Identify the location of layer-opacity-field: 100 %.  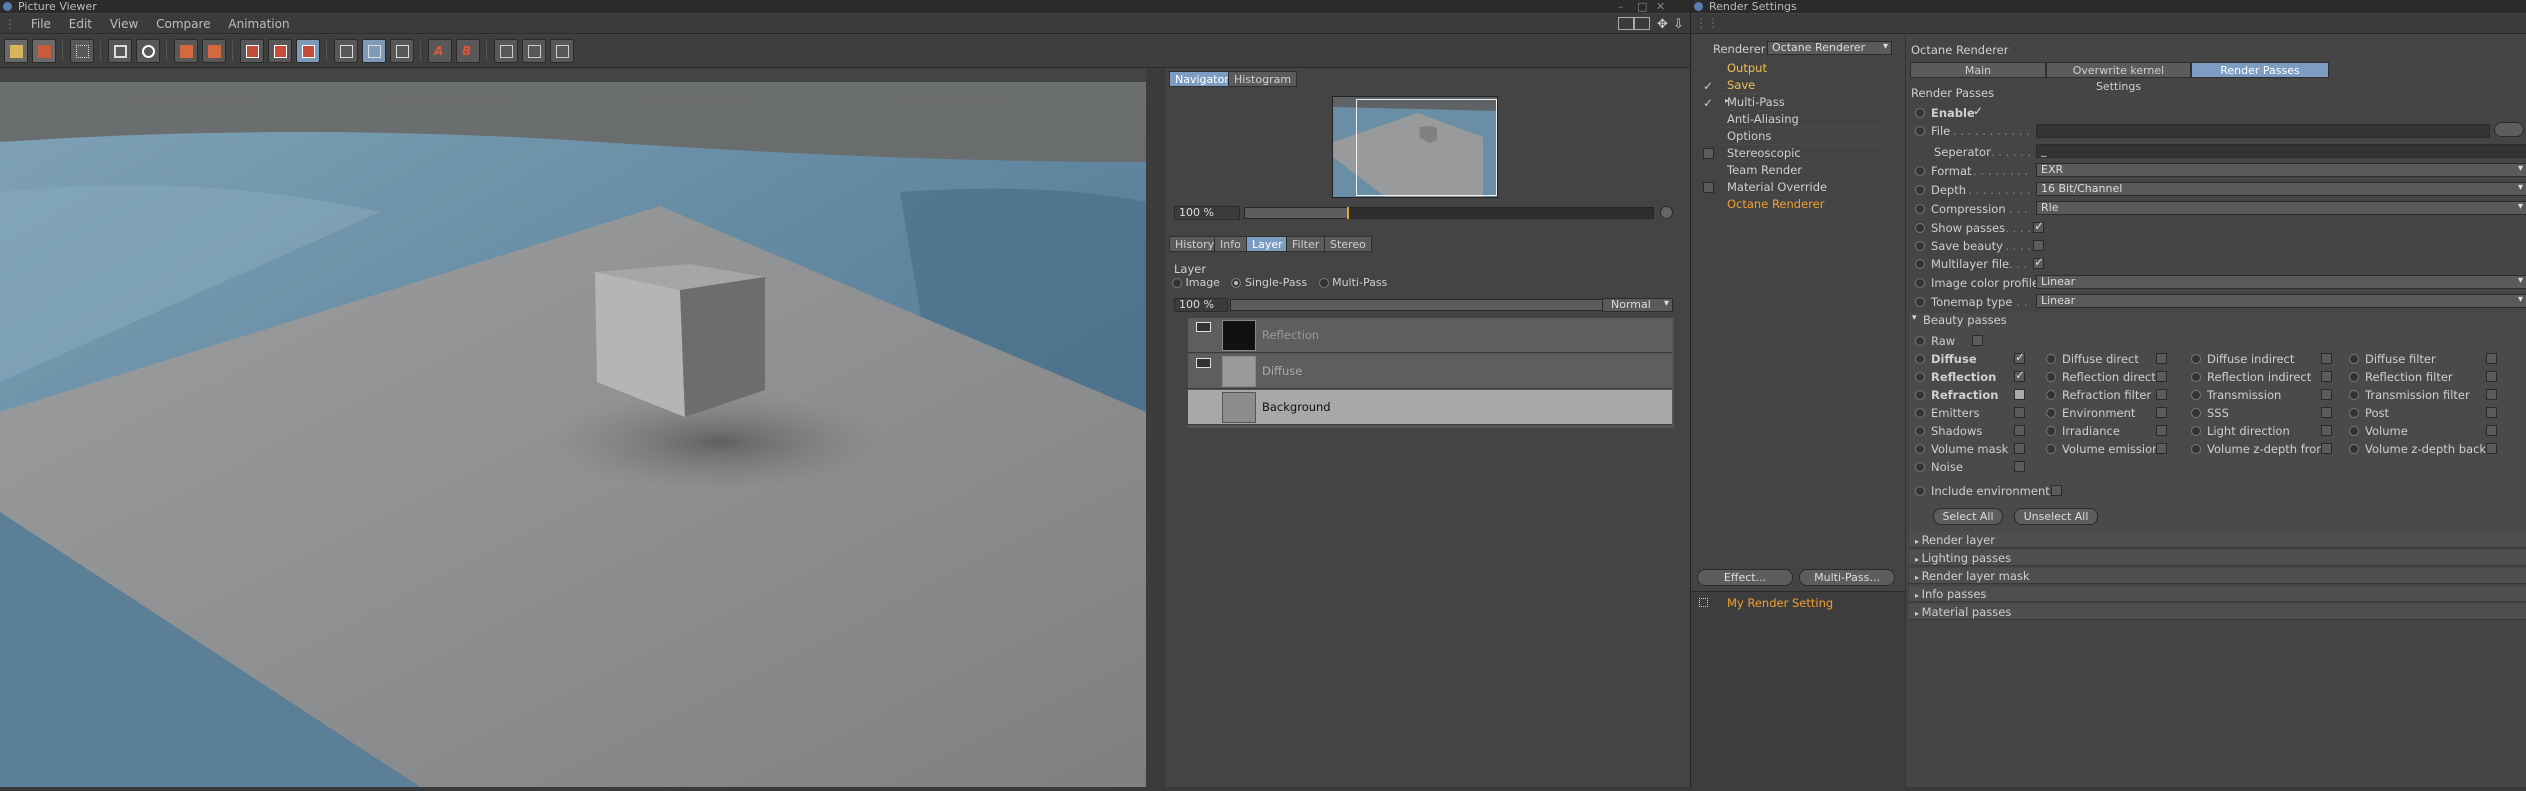
(1201, 305).